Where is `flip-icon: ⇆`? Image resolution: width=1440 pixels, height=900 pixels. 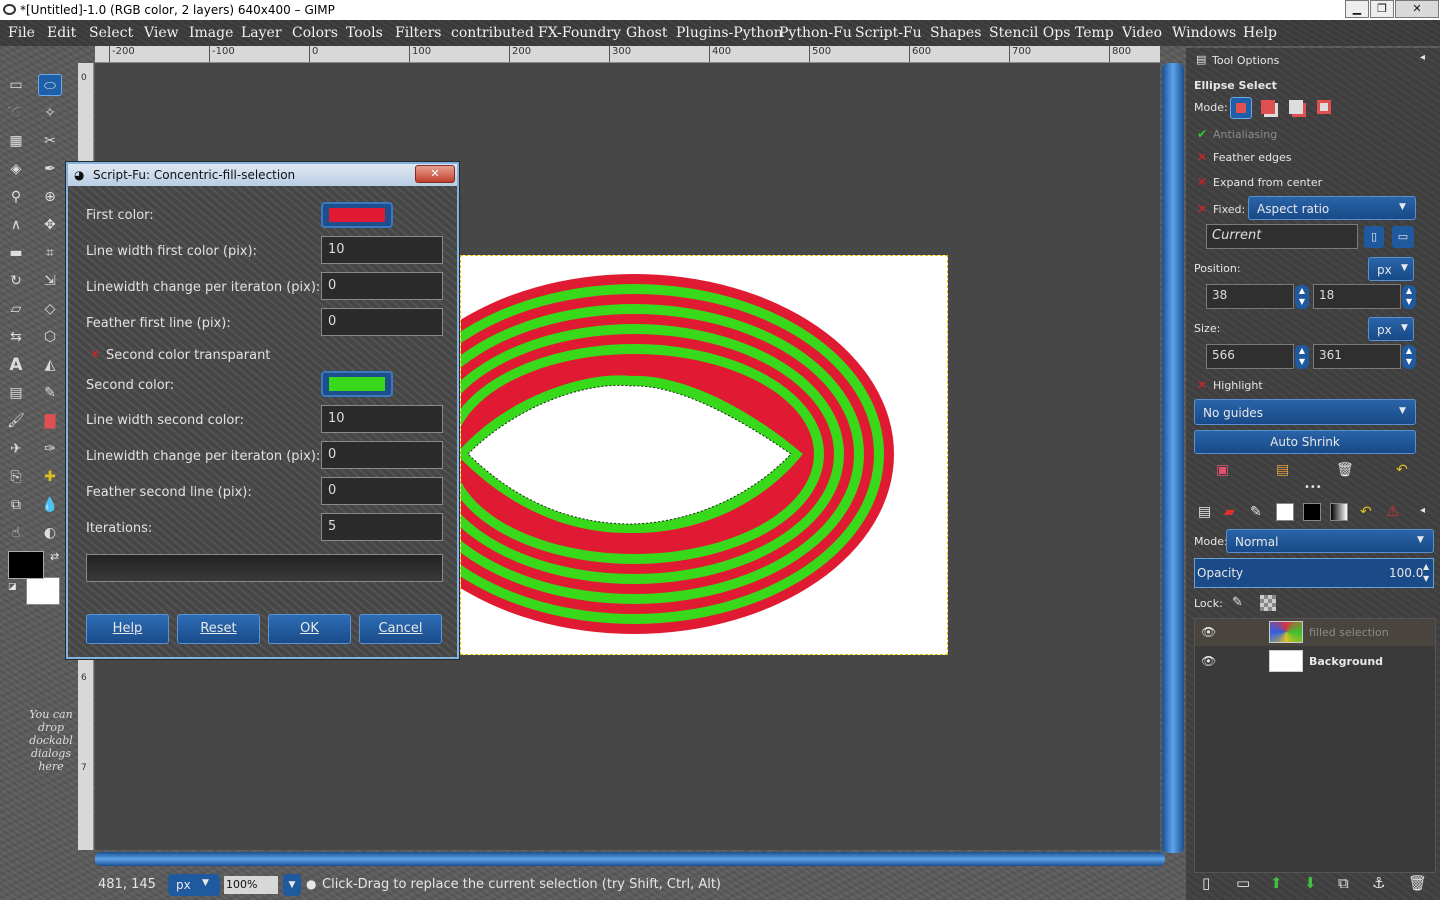
flip-icon: ⇆ is located at coordinates (16, 337).